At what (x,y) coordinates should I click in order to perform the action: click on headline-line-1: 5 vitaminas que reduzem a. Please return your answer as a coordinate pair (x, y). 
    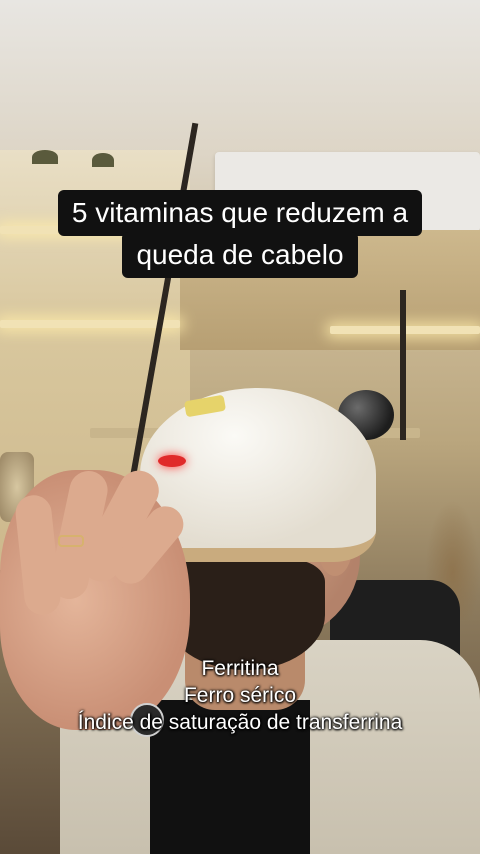
    Looking at the image, I should click on (240, 213).